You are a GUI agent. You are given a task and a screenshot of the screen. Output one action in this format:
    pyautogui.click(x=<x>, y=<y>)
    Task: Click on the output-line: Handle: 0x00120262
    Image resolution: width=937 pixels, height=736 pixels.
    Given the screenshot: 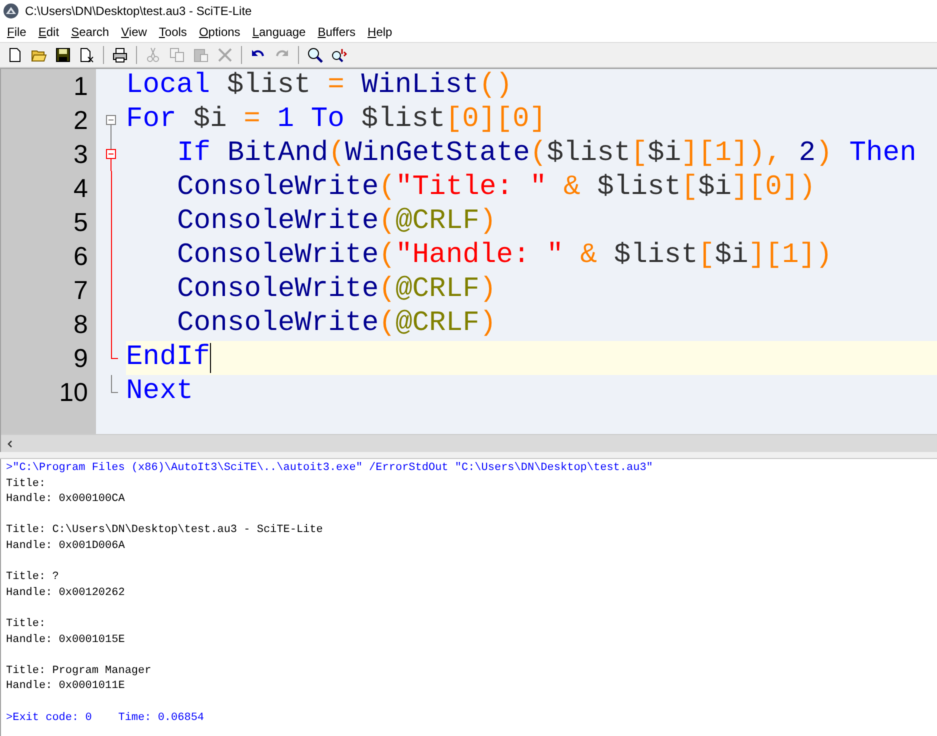 What is the action you would take?
    pyautogui.click(x=66, y=593)
    